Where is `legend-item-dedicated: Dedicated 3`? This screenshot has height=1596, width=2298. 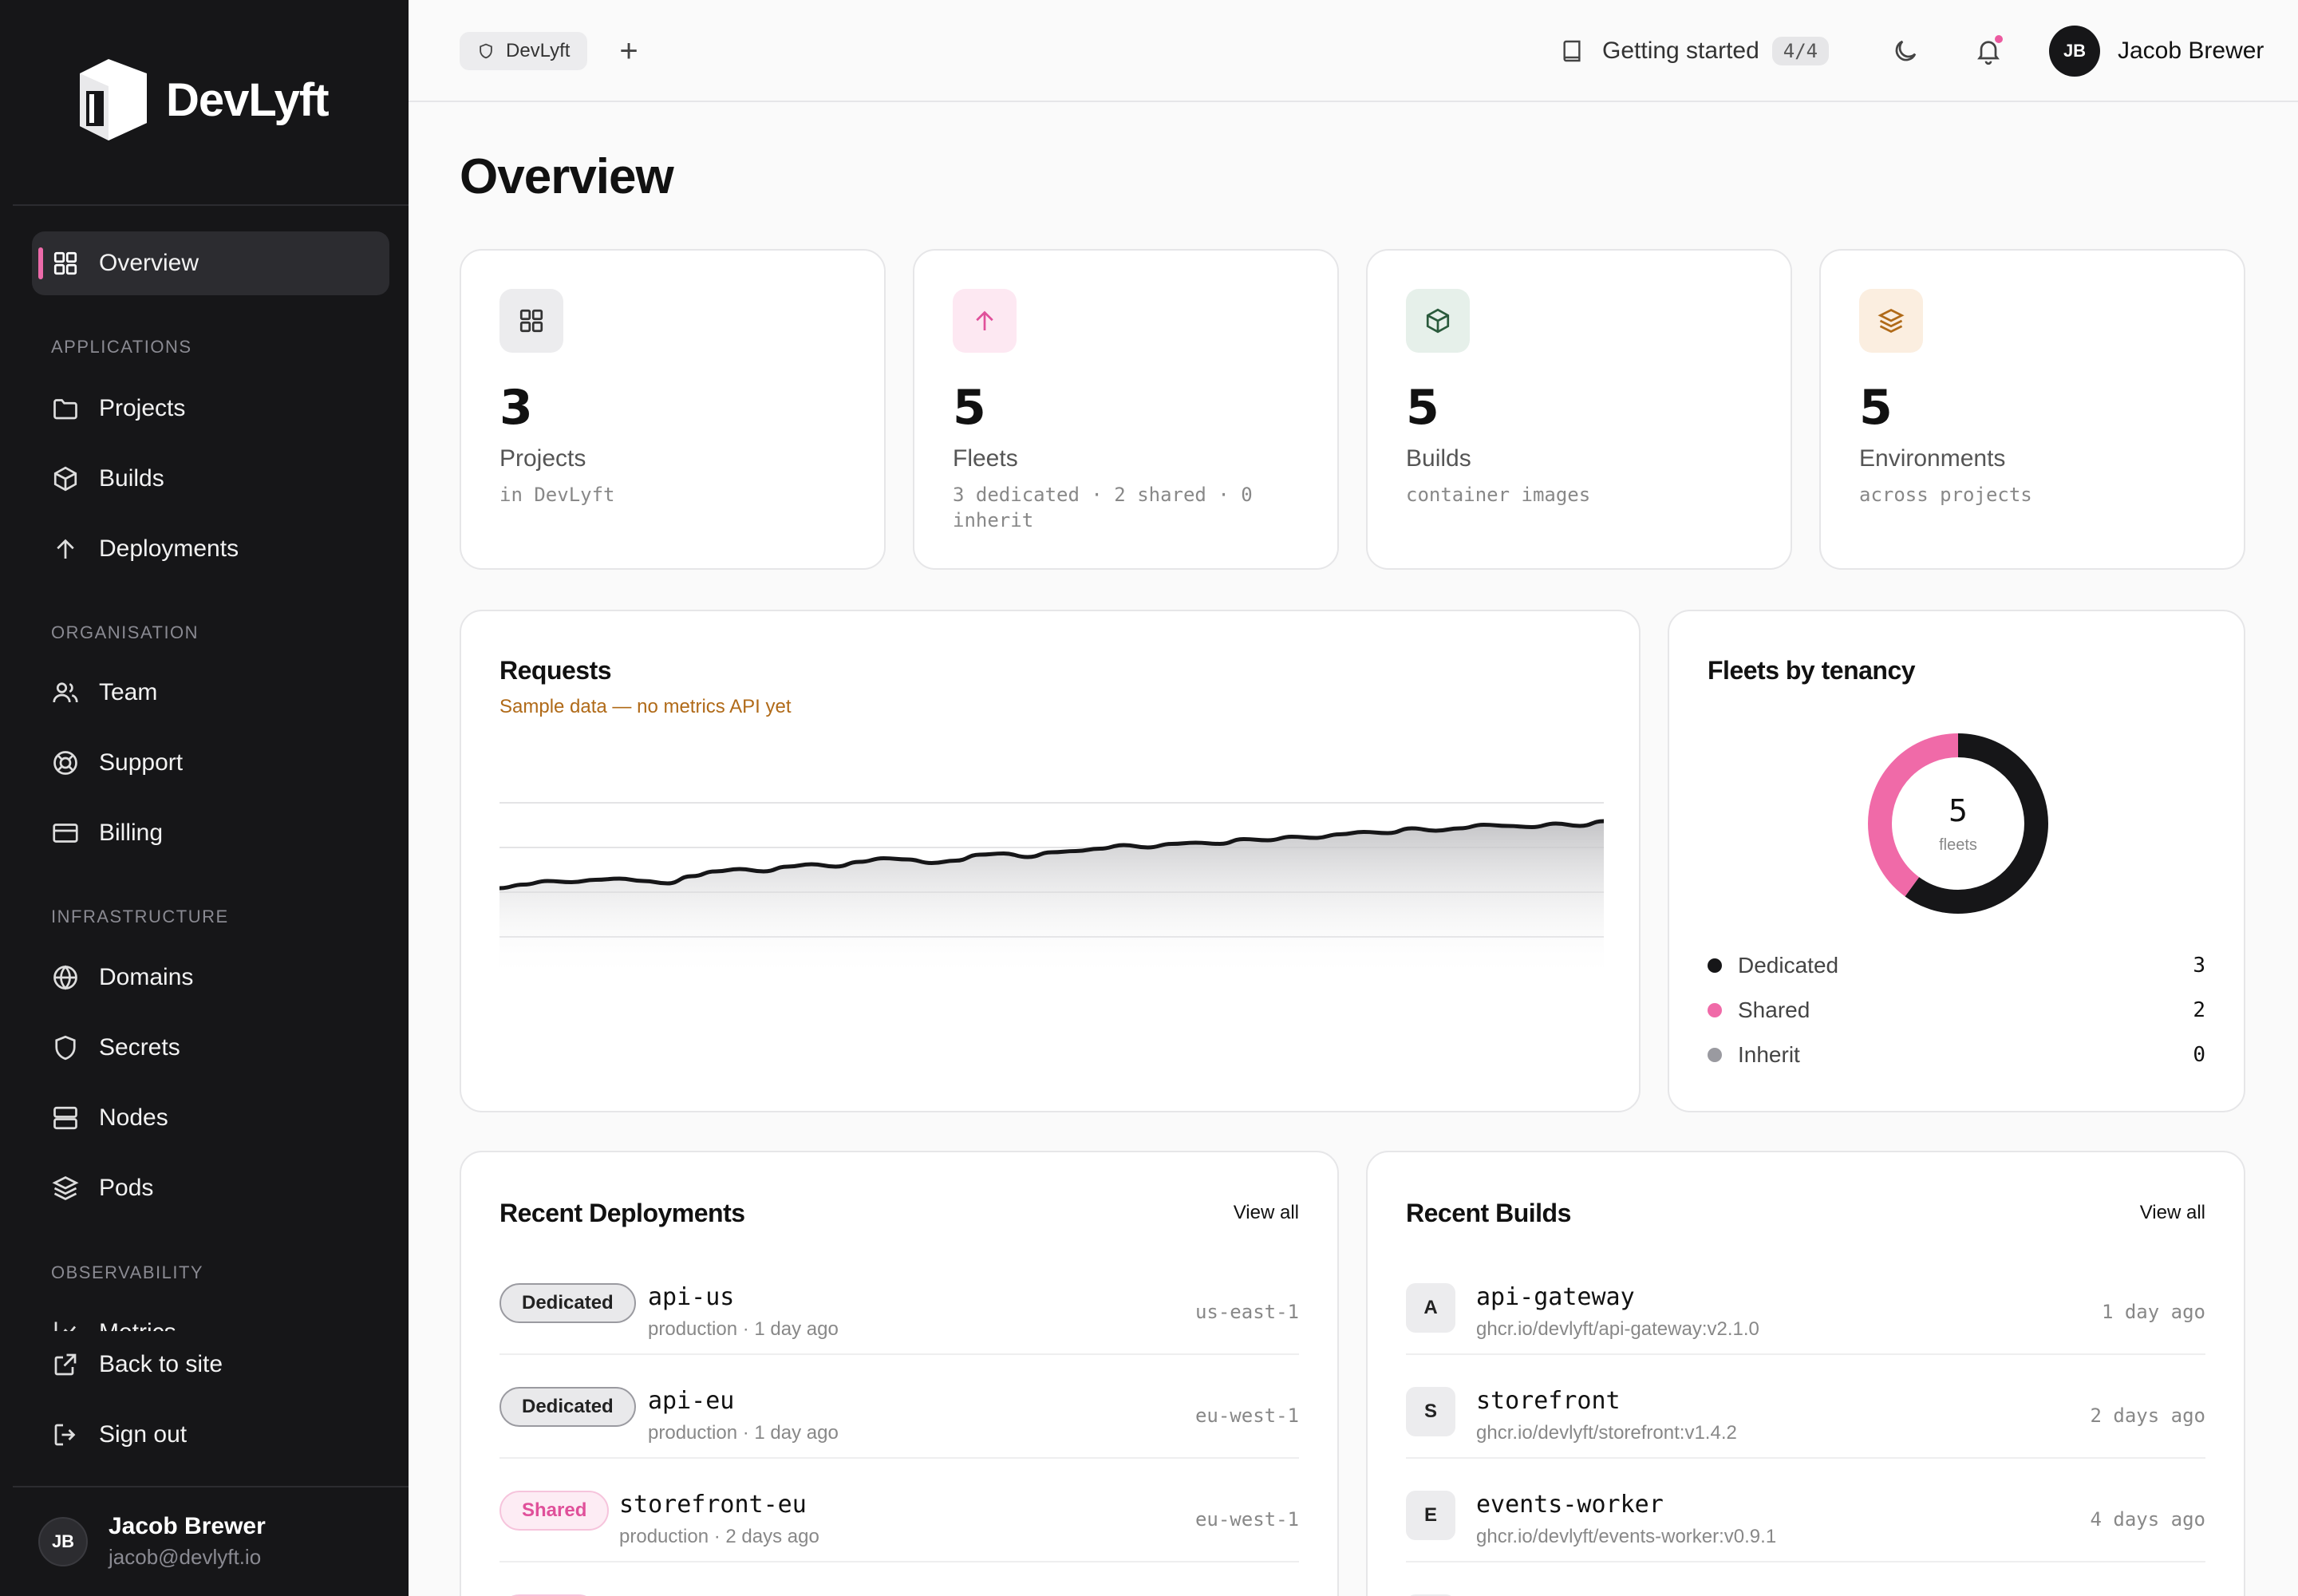
legend-item-dedicated: Dedicated 3 is located at coordinates (1956, 966).